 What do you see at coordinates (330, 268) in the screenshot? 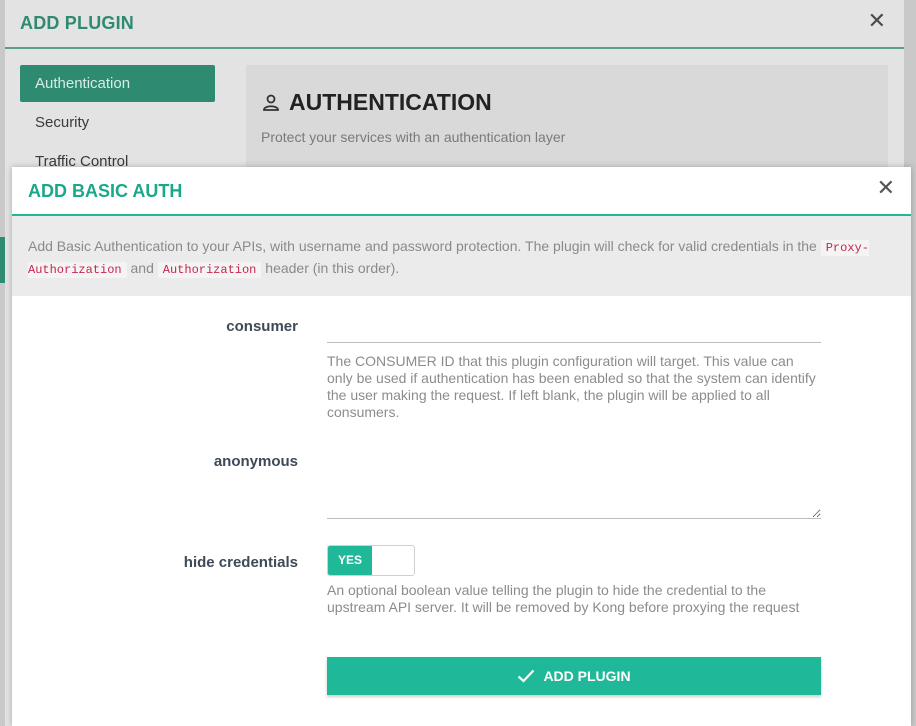
I see `description-text: header (in this order).` at bounding box center [330, 268].